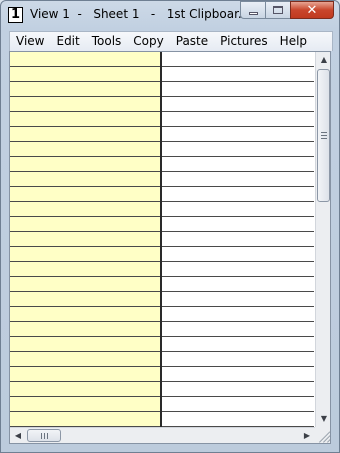  What do you see at coordinates (307, 435) in the screenshot?
I see `scroll-right-arrow-icon: ▶` at bounding box center [307, 435].